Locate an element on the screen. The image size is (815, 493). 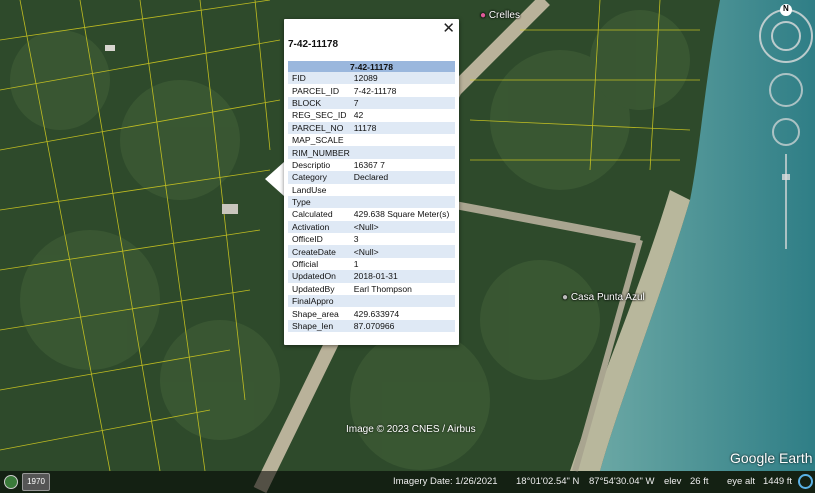
attribute-key: REG_SEC_ID is located at coordinates (319, 115).